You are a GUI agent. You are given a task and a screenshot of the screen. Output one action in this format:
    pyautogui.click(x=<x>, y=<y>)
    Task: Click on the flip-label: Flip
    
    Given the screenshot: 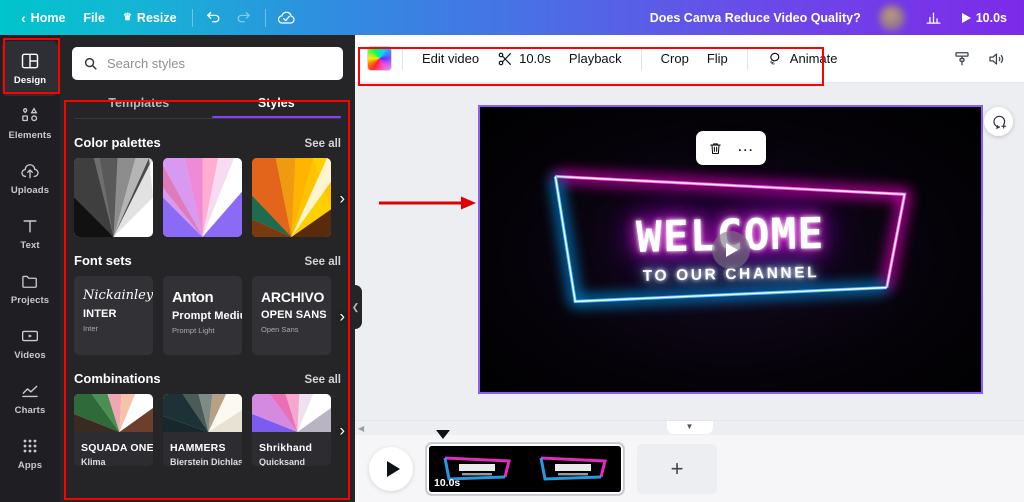 What is the action you would take?
    pyautogui.click(x=717, y=58)
    